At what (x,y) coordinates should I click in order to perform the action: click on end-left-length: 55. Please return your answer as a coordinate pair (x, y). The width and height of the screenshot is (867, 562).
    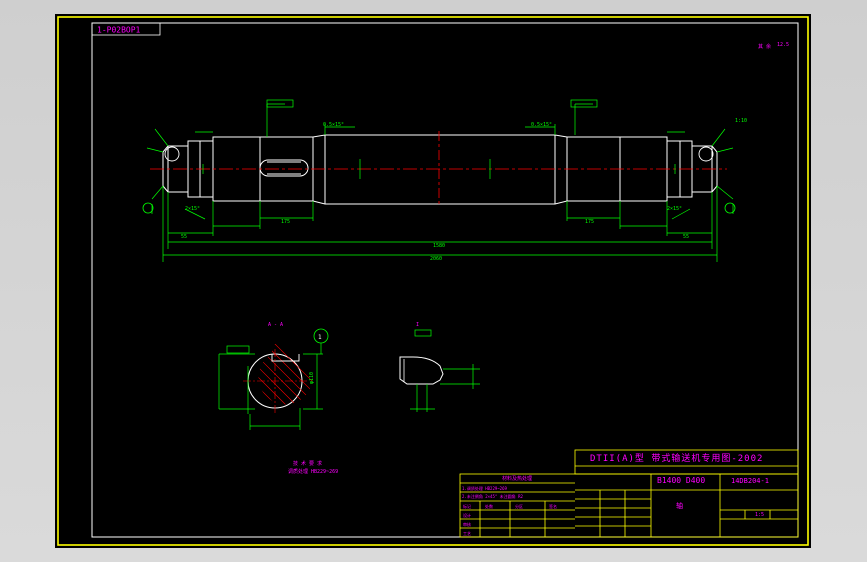
    Looking at the image, I should click on (184, 237).